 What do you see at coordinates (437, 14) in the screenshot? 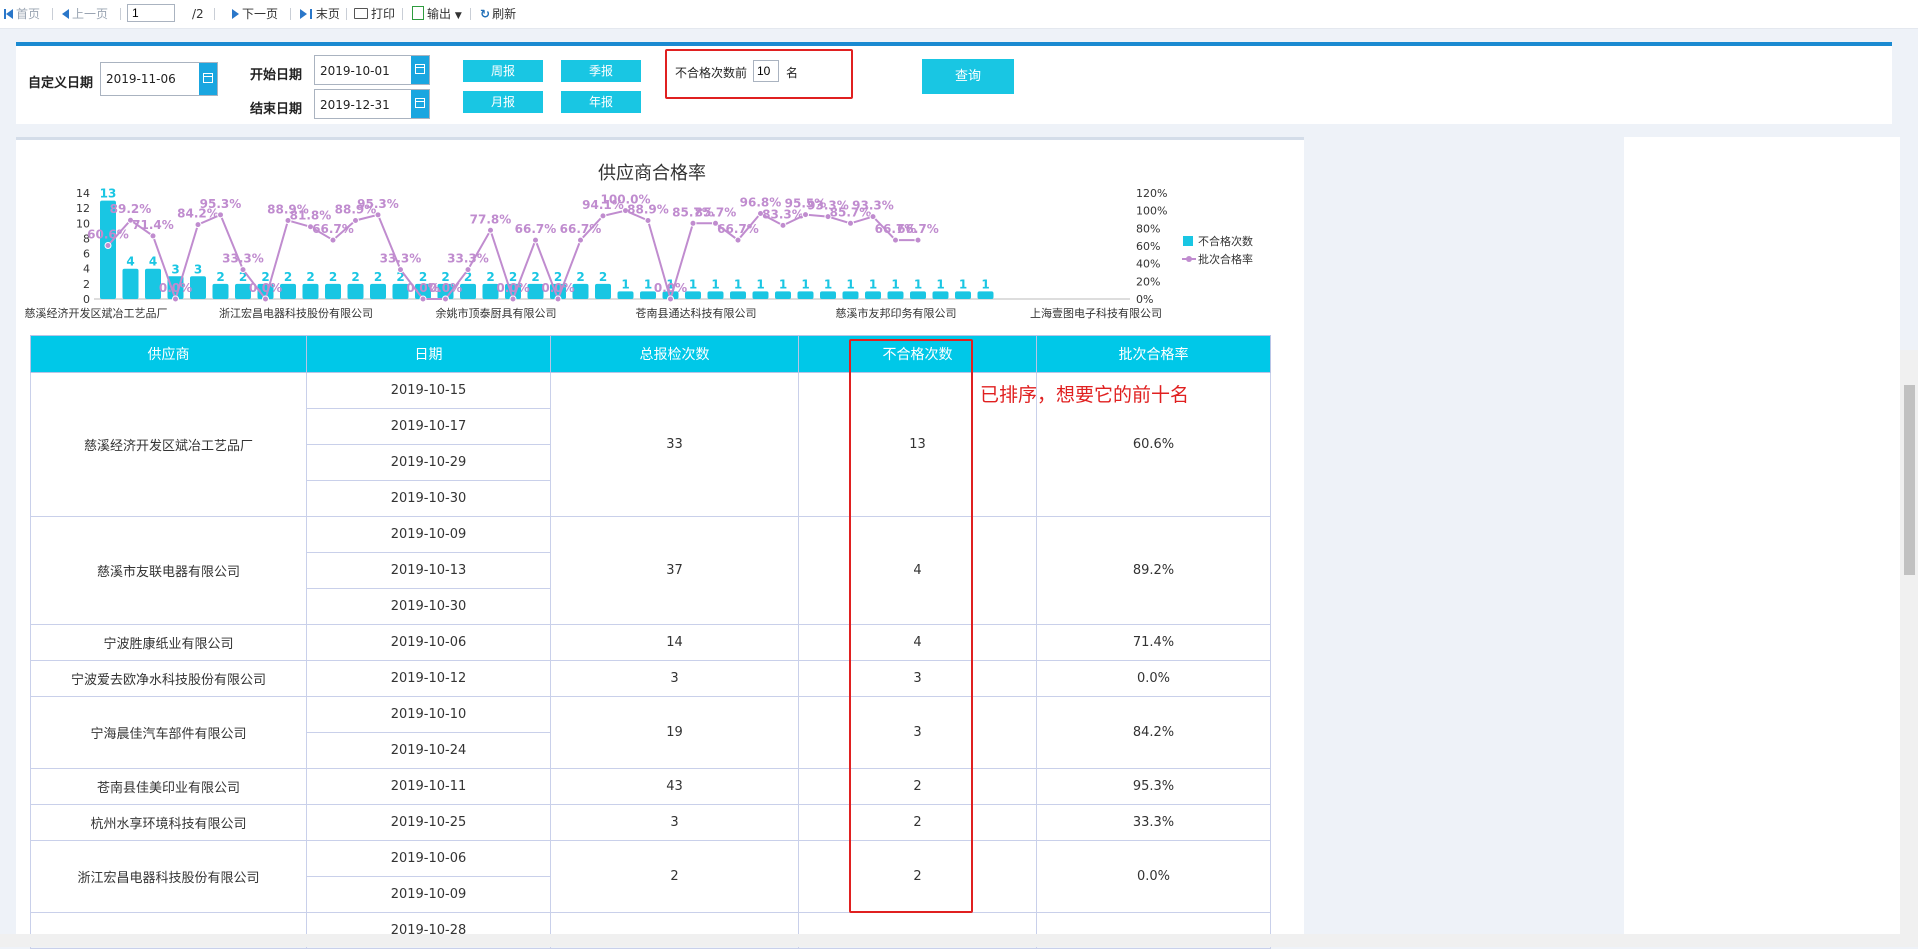
I see `export-button: 输出 ▼` at bounding box center [437, 14].